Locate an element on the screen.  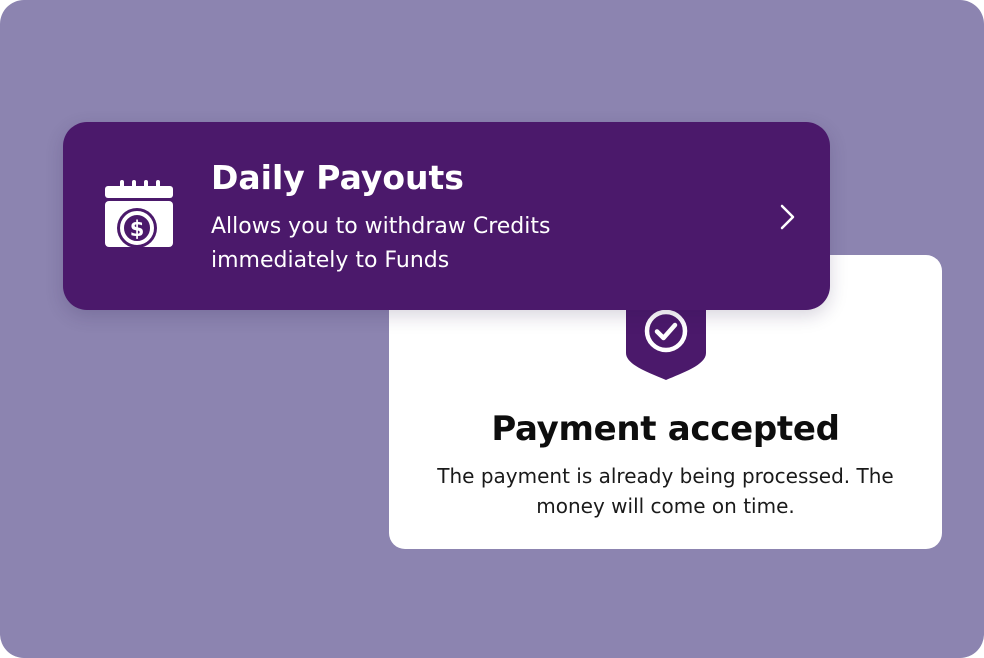
calendar-dollar-icon: $ is located at coordinates (139, 214).